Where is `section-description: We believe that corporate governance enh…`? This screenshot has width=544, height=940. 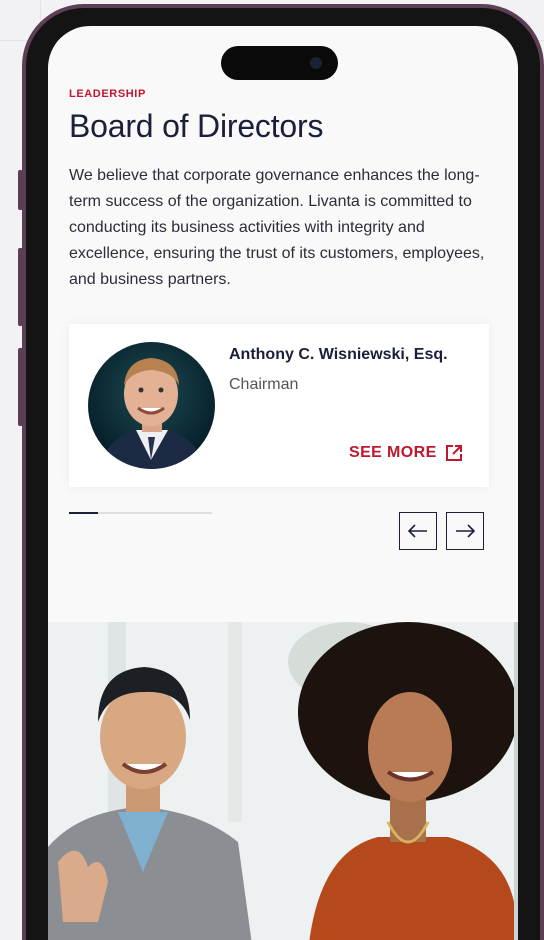 section-description: We believe that corporate governance enh… is located at coordinates (277, 227).